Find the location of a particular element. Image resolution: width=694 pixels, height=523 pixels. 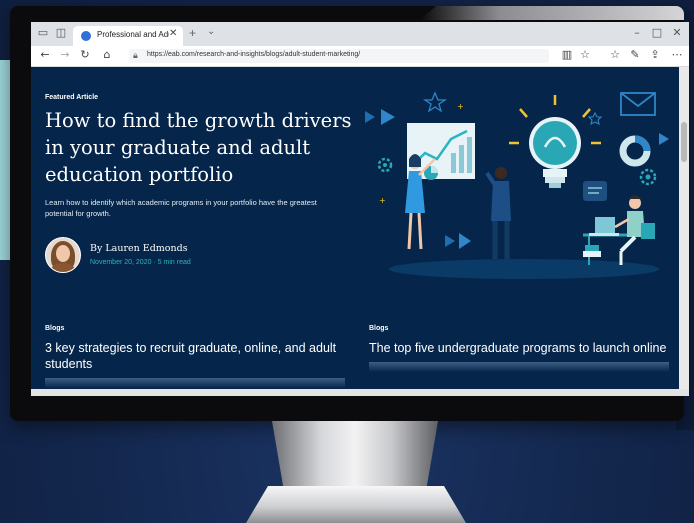

close-window-icon: ✕ is located at coordinates (677, 33).